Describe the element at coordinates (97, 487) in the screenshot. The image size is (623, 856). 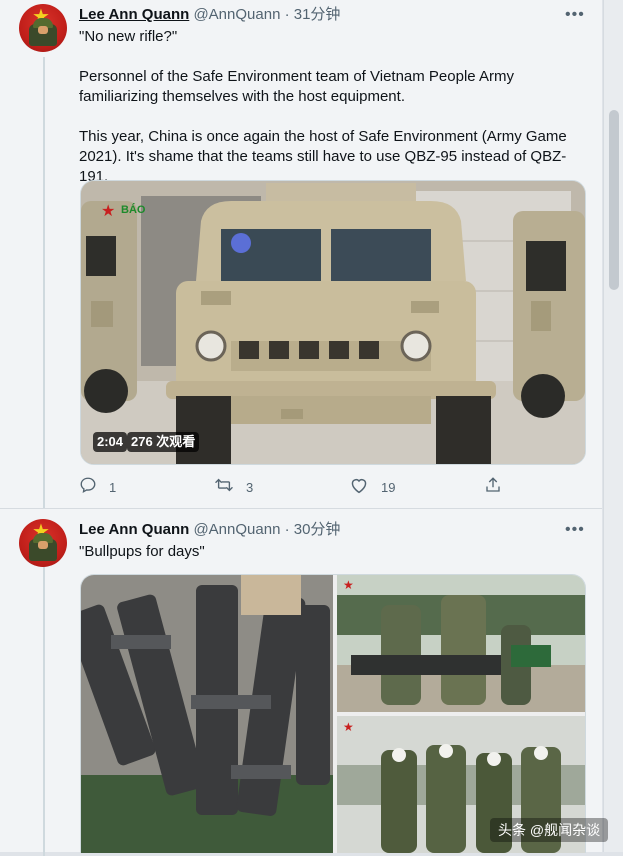
I see `reply-button: 1` at that location.